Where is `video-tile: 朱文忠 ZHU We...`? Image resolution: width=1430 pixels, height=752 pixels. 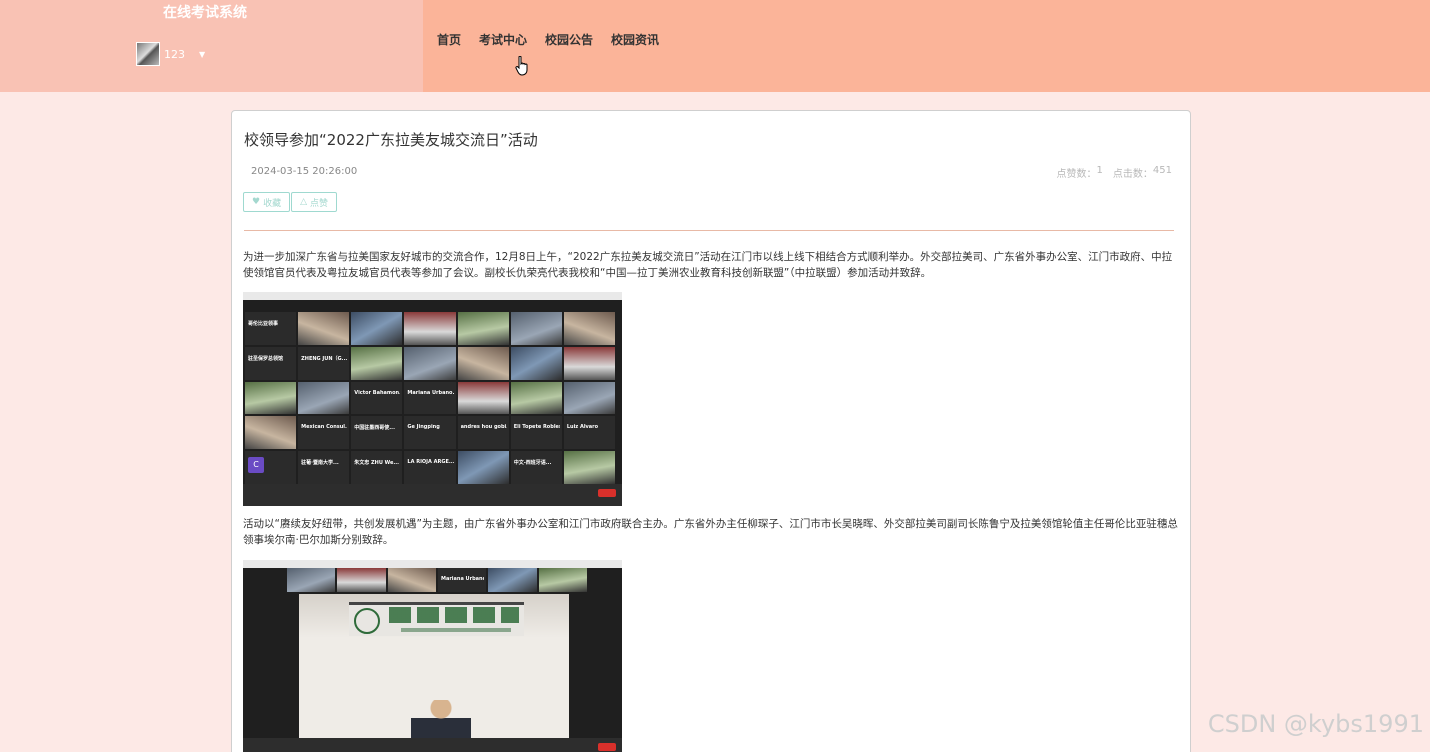
video-tile: 朱文忠 ZHU We... is located at coordinates (377, 467).